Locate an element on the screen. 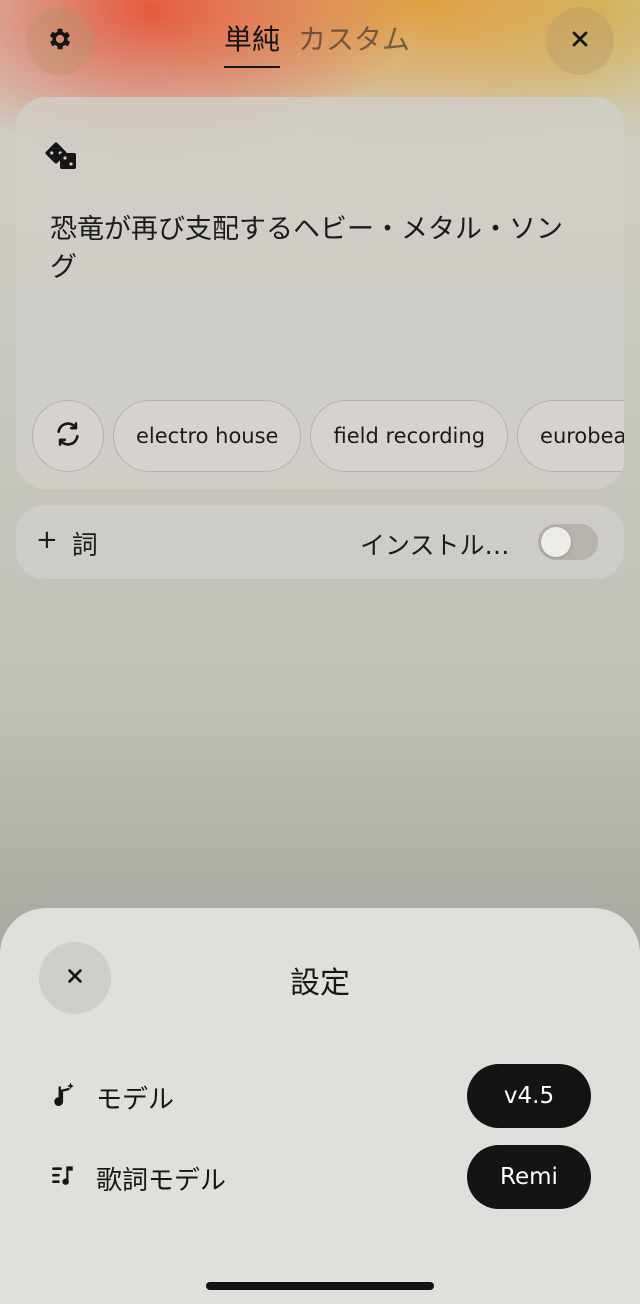 Image resolution: width=640 pixels, height=1304 pixels. add-lyrics-button: + 詞 is located at coordinates (67, 543).